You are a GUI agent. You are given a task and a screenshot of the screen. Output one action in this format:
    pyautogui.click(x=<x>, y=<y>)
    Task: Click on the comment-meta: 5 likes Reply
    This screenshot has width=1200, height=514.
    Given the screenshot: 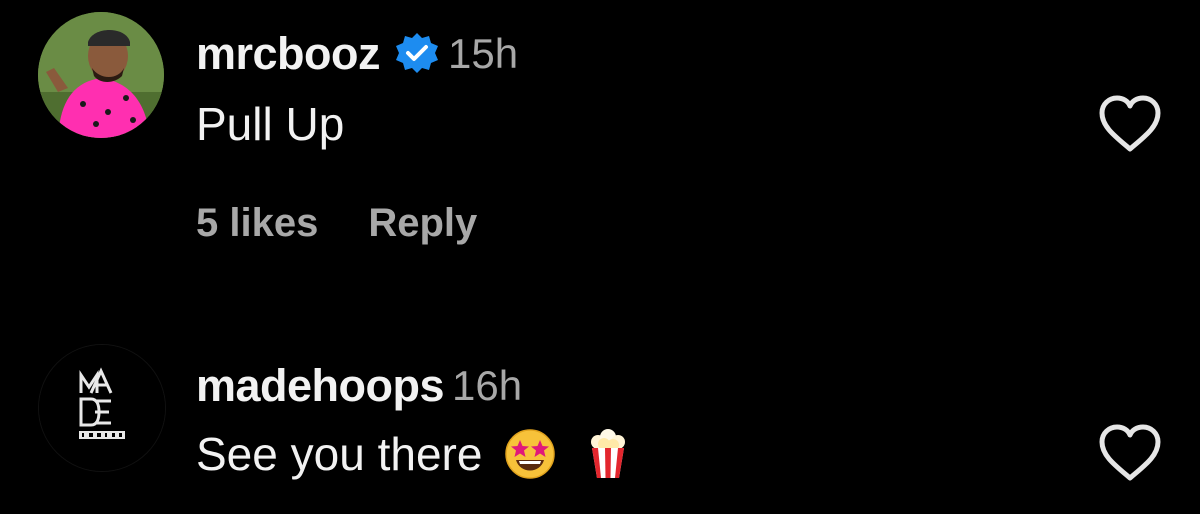 What is the action you would take?
    pyautogui.click(x=336, y=223)
    